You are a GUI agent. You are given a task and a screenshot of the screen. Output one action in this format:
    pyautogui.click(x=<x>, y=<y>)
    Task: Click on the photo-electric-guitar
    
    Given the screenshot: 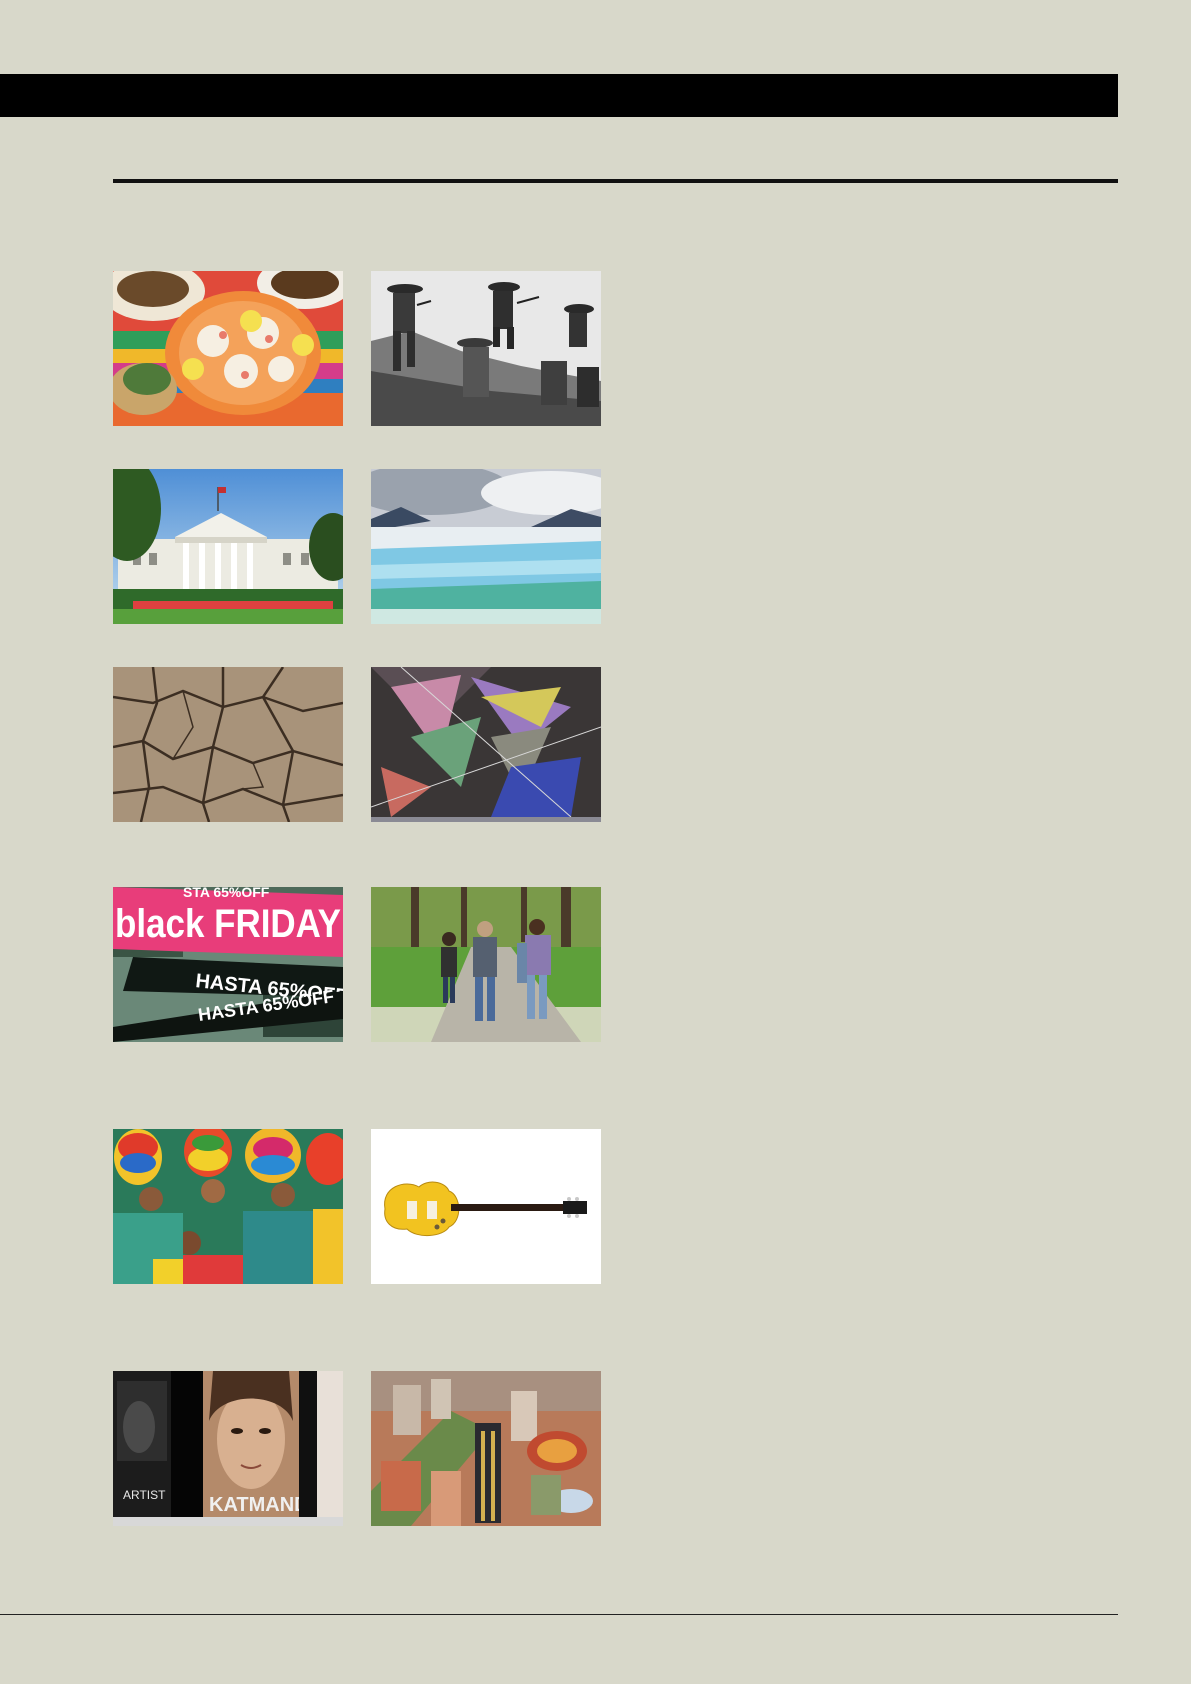 What is the action you would take?
    pyautogui.click(x=486, y=1206)
    